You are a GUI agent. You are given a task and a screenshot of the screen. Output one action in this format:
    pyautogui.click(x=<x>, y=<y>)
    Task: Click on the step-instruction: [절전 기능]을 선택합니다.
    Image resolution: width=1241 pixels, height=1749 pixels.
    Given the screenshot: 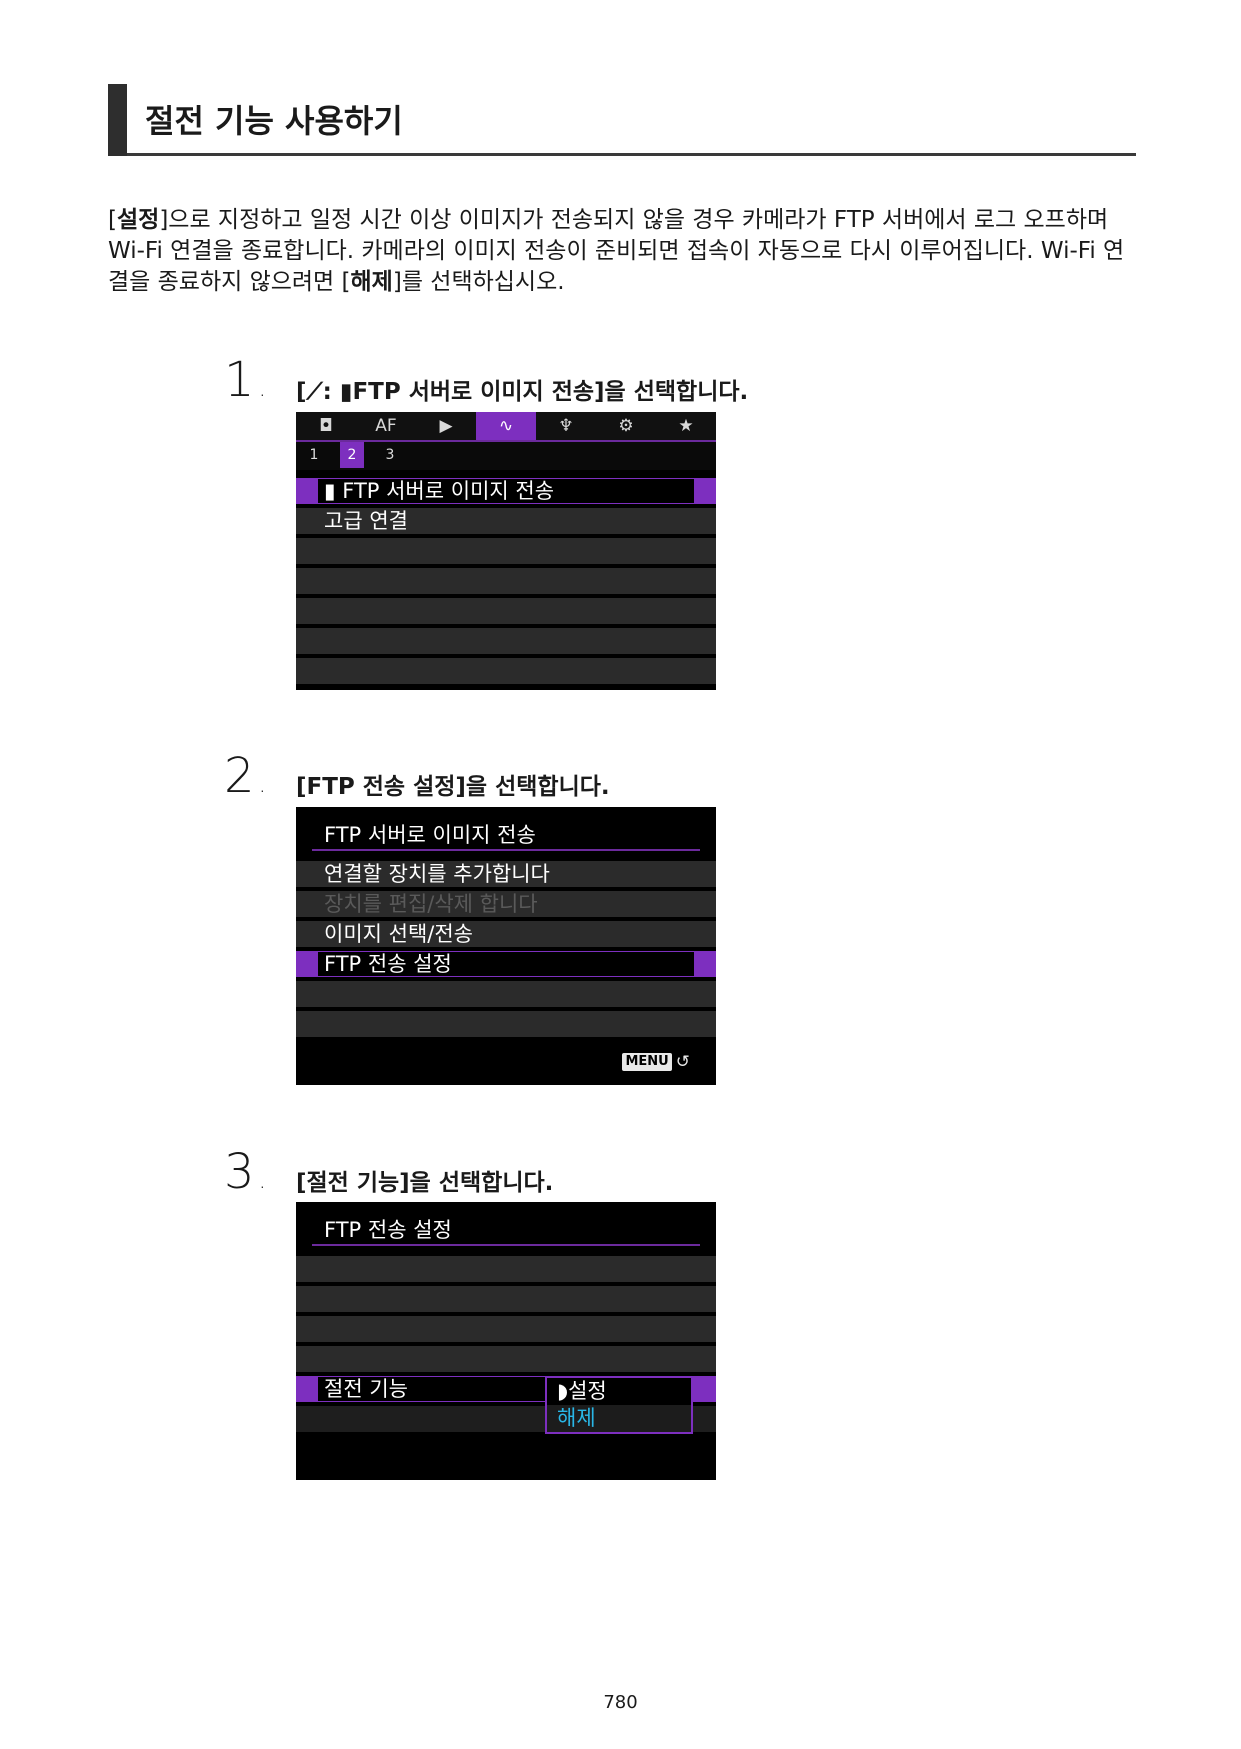 What is the action you would take?
    pyautogui.click(x=425, y=1183)
    